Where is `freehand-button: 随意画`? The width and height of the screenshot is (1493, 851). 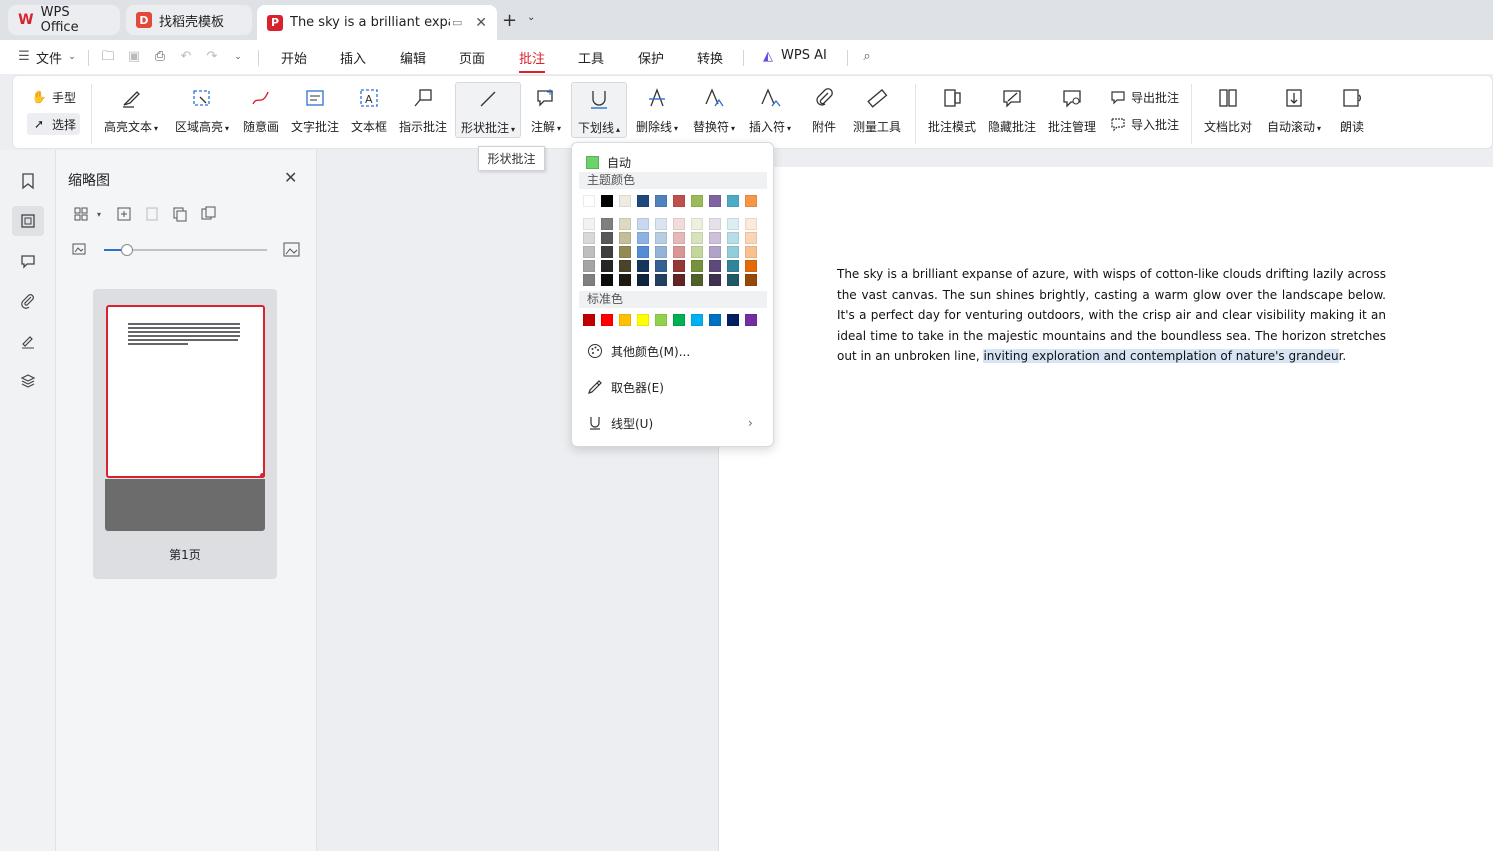
freehand-button: 随意画 is located at coordinates (261, 110).